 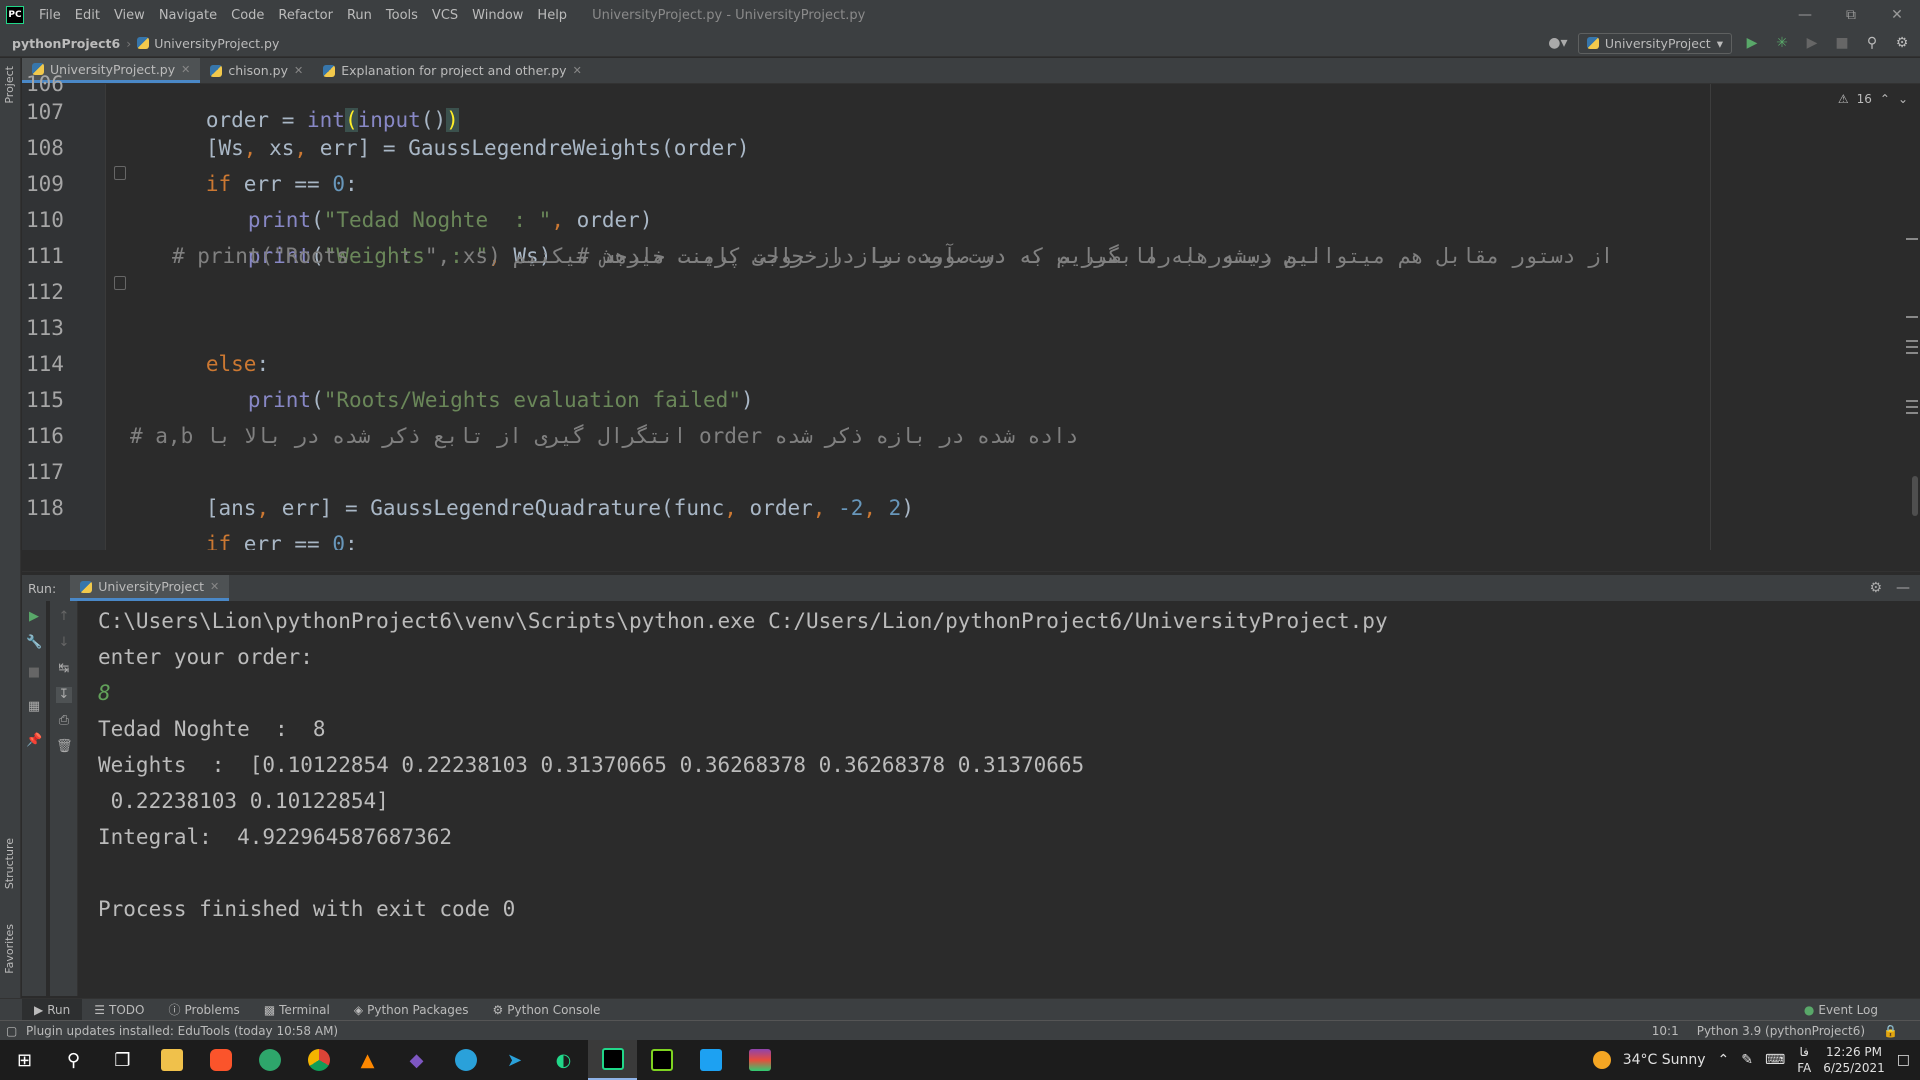 I want to click on line-number: 118, so click(x=45, y=508).